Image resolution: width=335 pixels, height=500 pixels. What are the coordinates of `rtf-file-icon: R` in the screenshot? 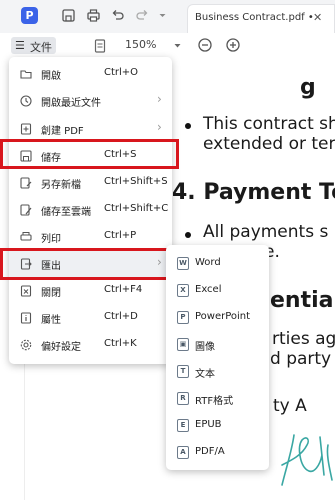 It's located at (183, 398).